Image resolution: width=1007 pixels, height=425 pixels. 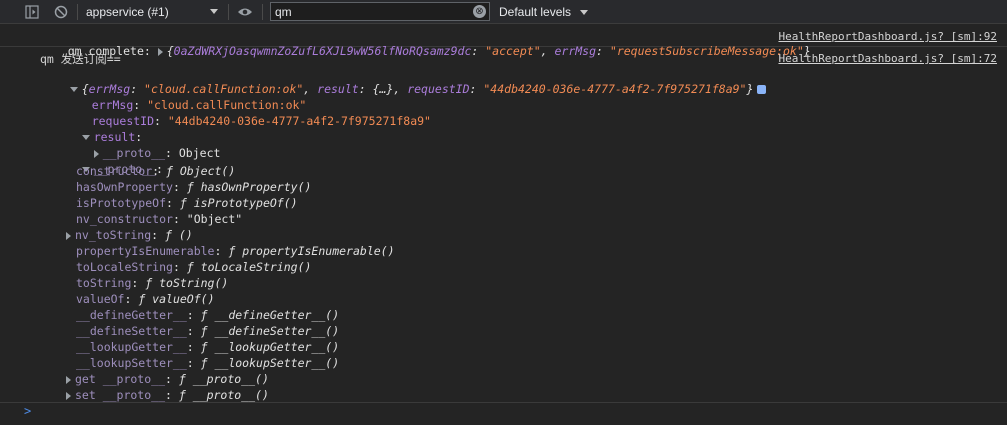 I want to click on tree-node-proto: __proto__: Object, so click(x=143, y=146).